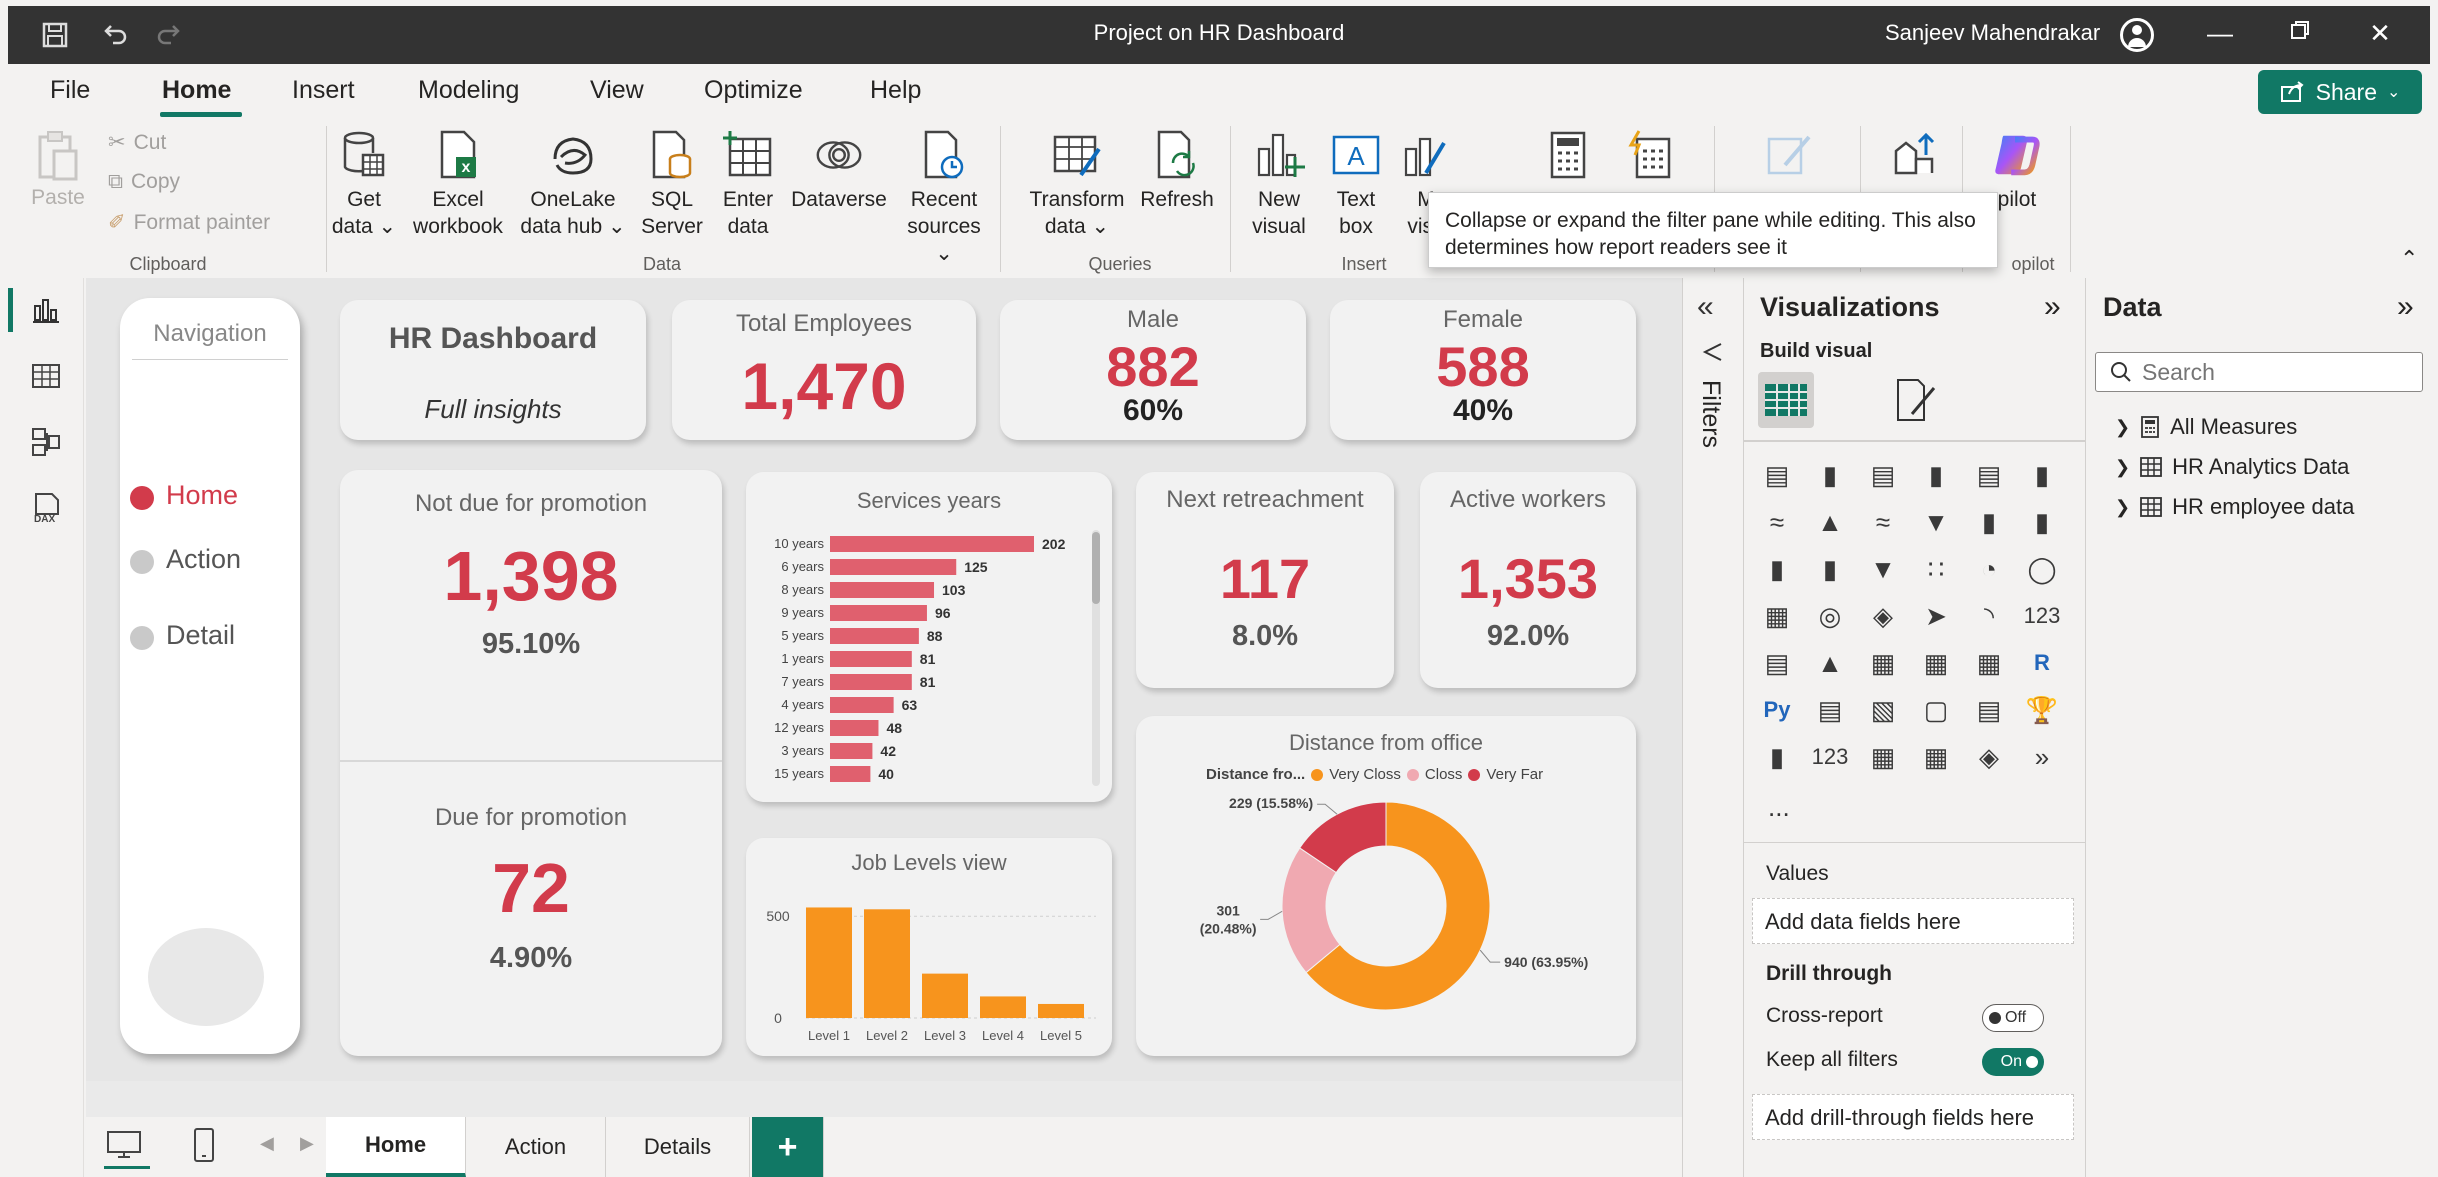 This screenshot has height=1177, width=2438. I want to click on cross-report-toggle: Off, so click(2013, 1018).